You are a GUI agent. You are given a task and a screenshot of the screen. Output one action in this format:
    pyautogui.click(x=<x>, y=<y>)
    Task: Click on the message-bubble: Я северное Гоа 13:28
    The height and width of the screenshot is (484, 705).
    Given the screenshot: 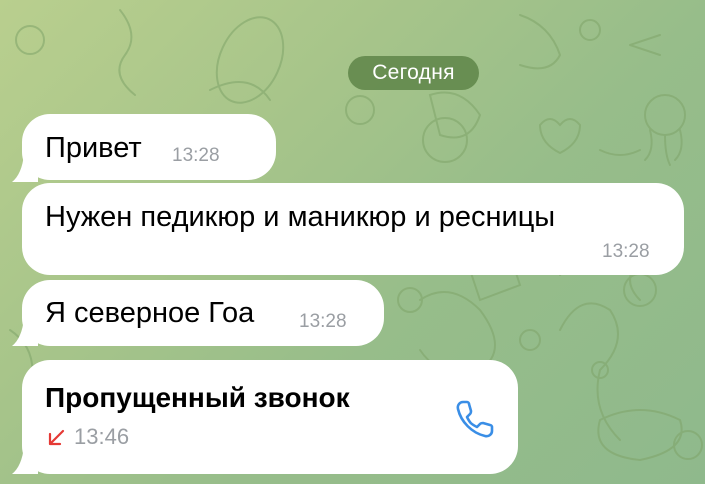 What is the action you would take?
    pyautogui.click(x=203, y=313)
    